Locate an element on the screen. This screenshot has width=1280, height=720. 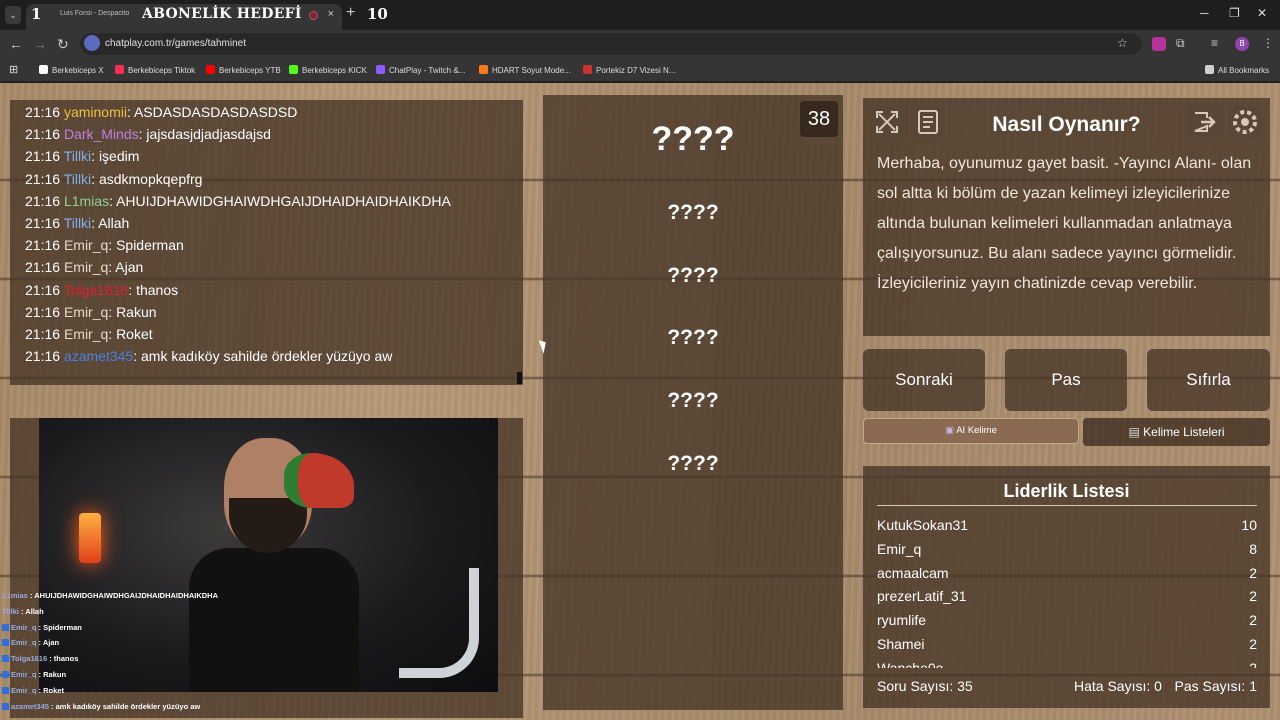
overlay-chat-line: Emir_q : Spiderman is located at coordinates (42, 627).